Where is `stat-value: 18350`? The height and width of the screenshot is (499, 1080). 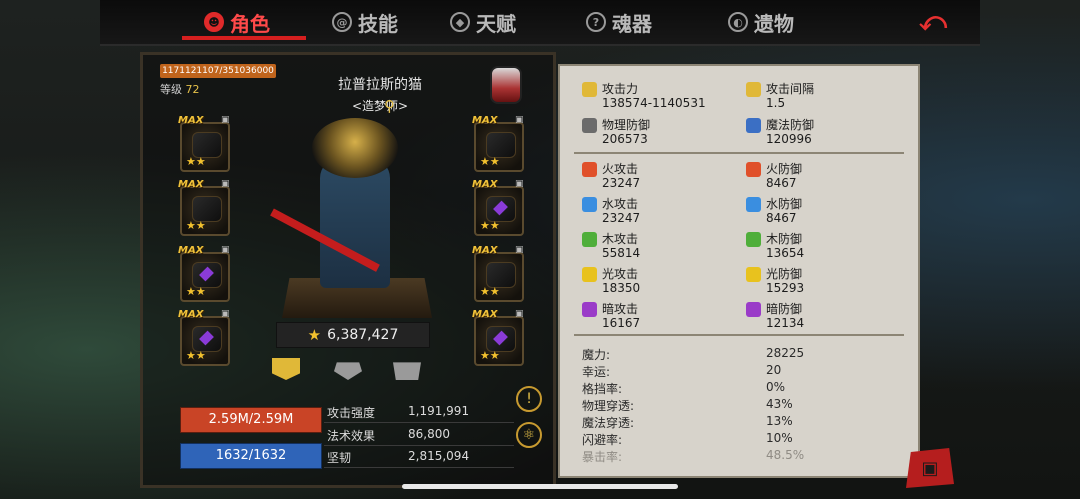
stat-value: 18350 is located at coordinates (621, 288).